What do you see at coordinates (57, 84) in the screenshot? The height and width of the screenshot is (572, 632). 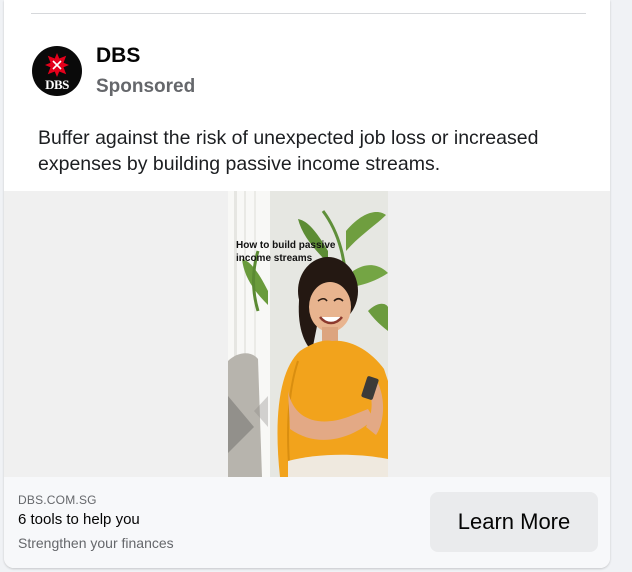 I see `avatar-logo-text: DBS` at bounding box center [57, 84].